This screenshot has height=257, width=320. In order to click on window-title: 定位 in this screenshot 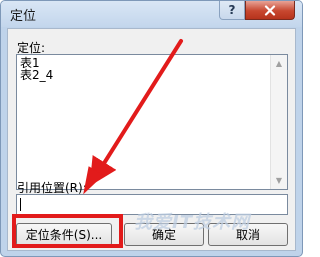, I will do `click(23, 16)`.